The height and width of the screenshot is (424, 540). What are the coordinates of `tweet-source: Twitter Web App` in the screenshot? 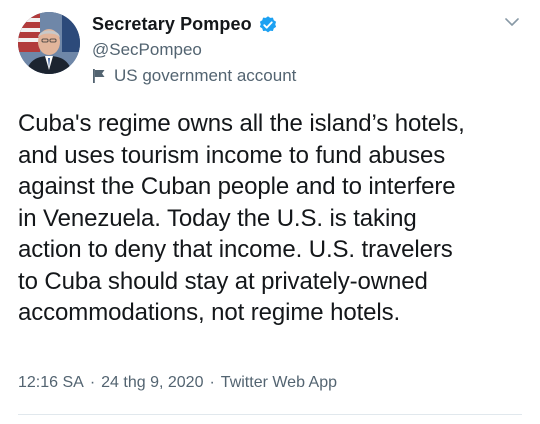 It's located at (279, 383).